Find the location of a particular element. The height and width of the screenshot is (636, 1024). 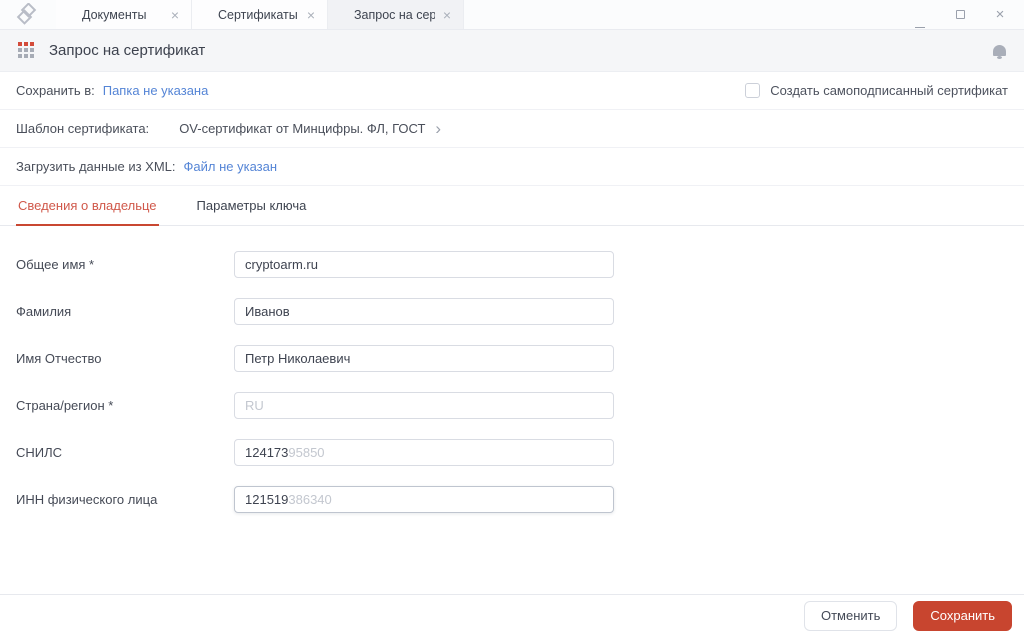

input-value: 124173 is located at coordinates (267, 452).